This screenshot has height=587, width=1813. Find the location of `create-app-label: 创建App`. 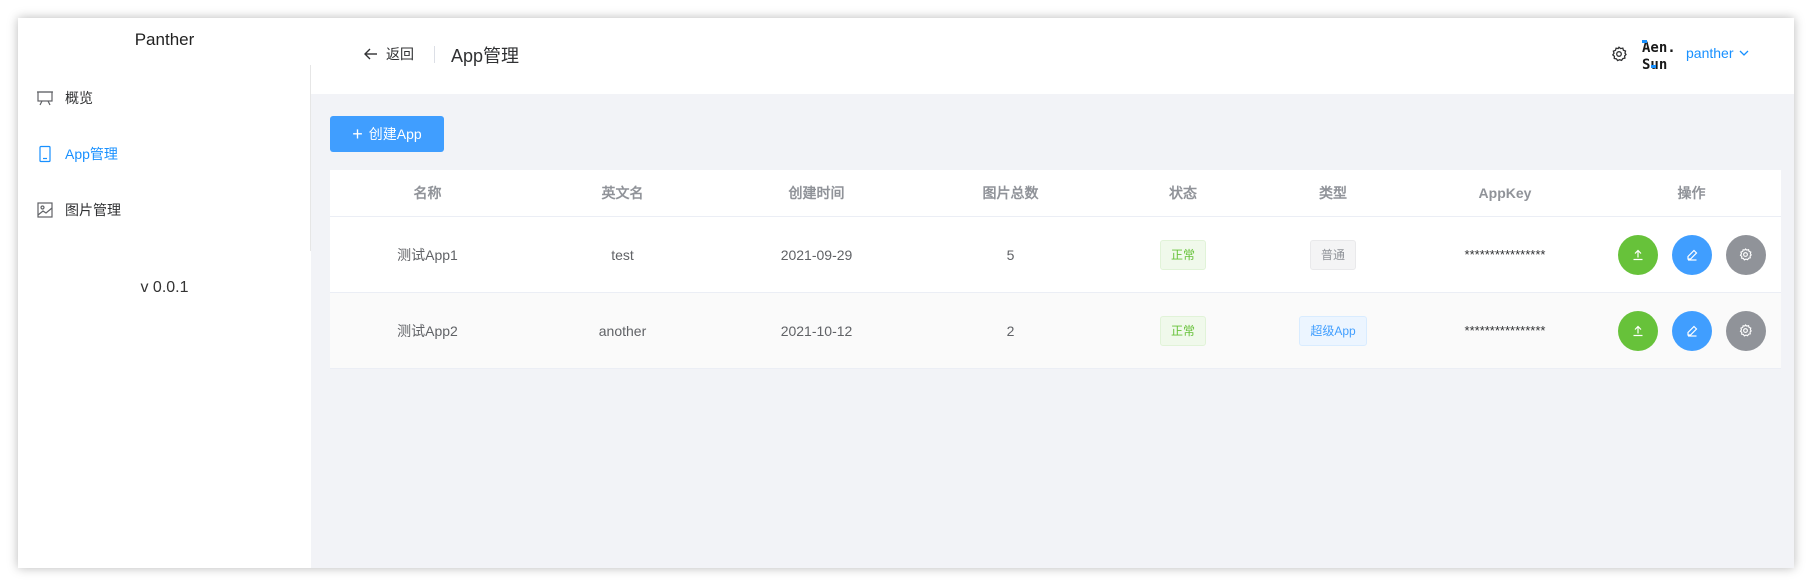

create-app-label: 创建App is located at coordinates (395, 134).